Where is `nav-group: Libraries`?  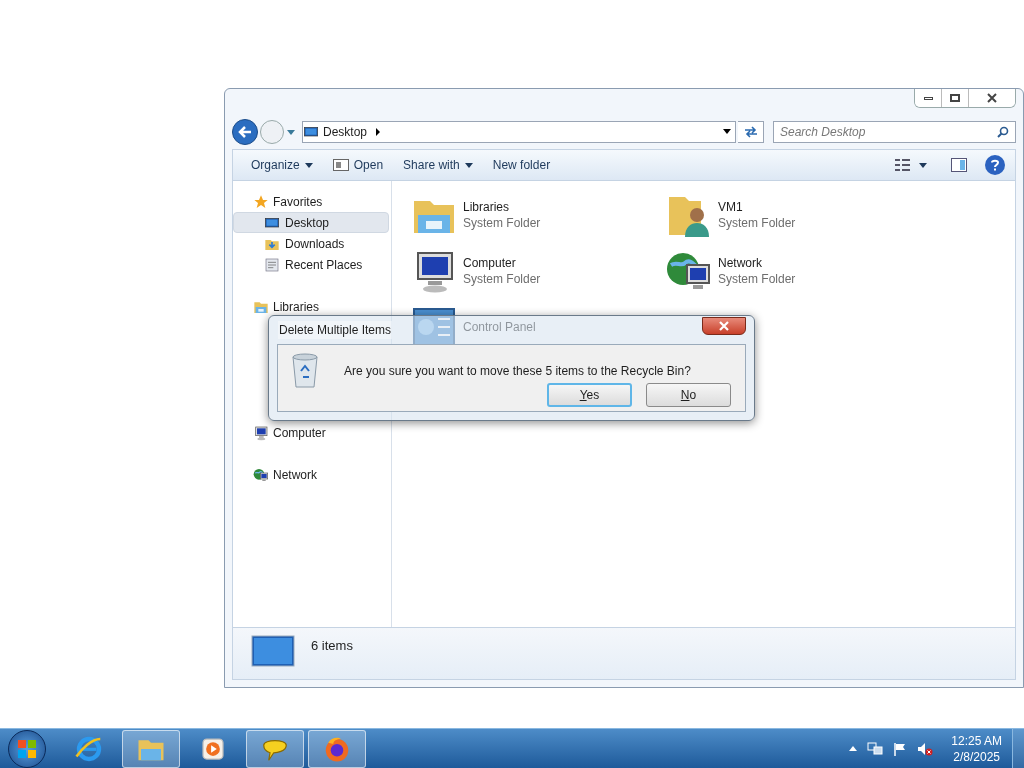
nav-group: Libraries is located at coordinates (312, 306).